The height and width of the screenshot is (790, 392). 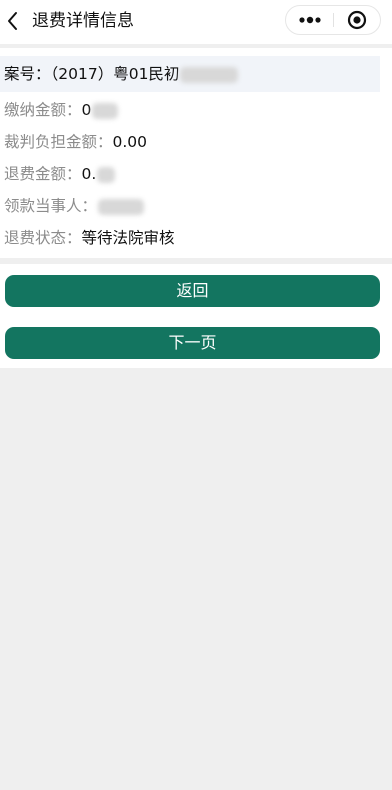 What do you see at coordinates (105, 110) in the screenshot?
I see `redacted-paid-amount` at bounding box center [105, 110].